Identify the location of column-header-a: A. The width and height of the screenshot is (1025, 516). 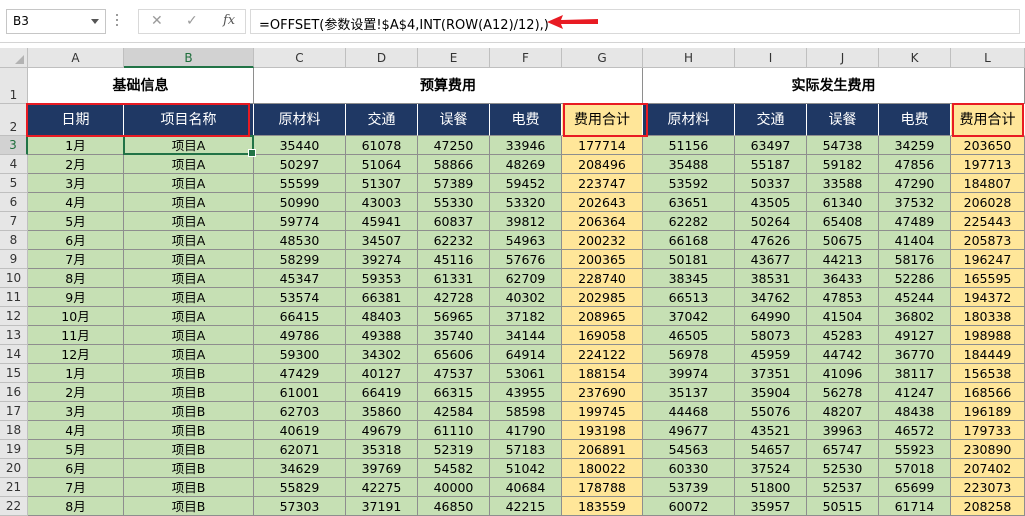
(76, 58).